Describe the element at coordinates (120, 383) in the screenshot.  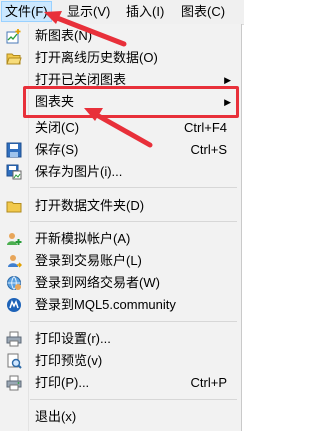
I see `menu-item-print: 打印(P)... Ctrl+P` at that location.